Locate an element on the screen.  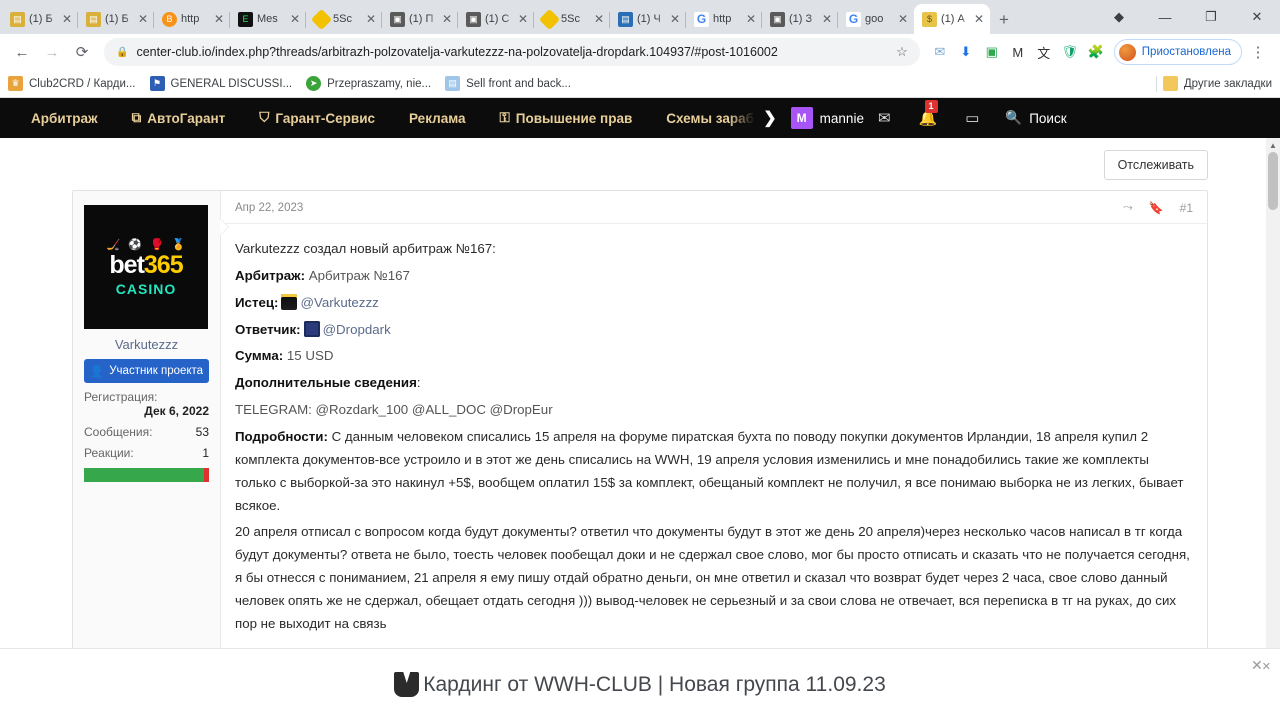
tab-title: (1) П is located at coordinates (421, 19).